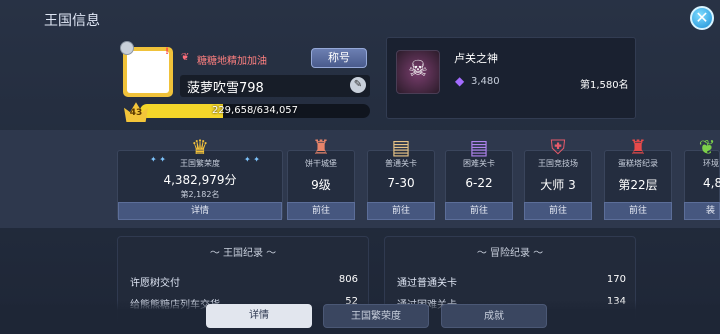 This screenshot has width=720, height=334. What do you see at coordinates (225, 88) in the screenshot?
I see `player-name: 菠萝吹雪798` at bounding box center [225, 88].